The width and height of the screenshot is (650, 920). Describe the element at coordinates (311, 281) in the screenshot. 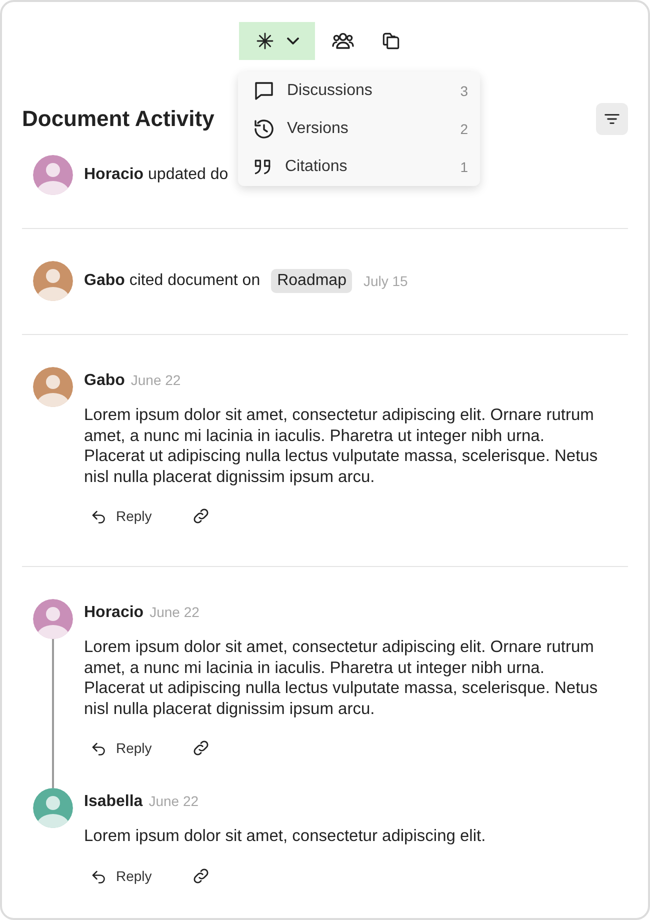

I see `document-tag: Roadmap` at that location.